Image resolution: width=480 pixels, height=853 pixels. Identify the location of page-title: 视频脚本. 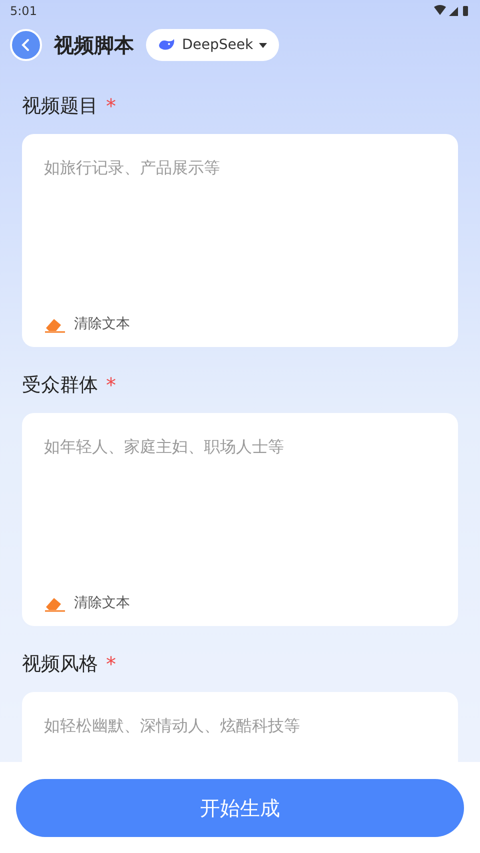
(94, 45).